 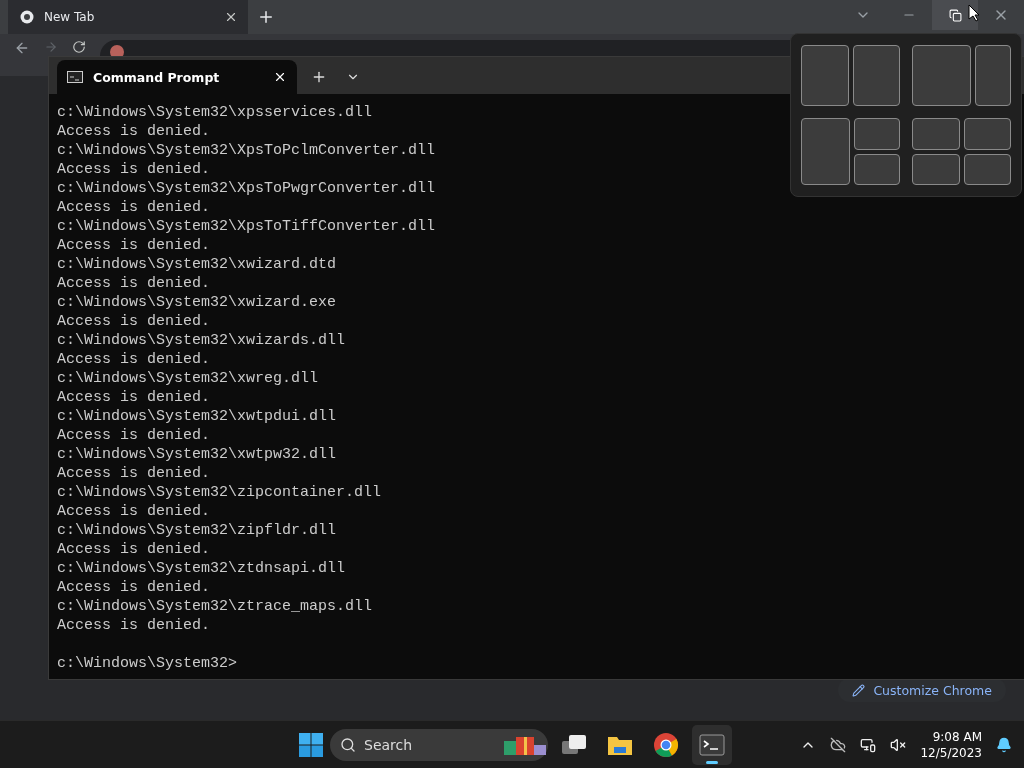 I want to click on taskbar-app, so click(x=712, y=744).